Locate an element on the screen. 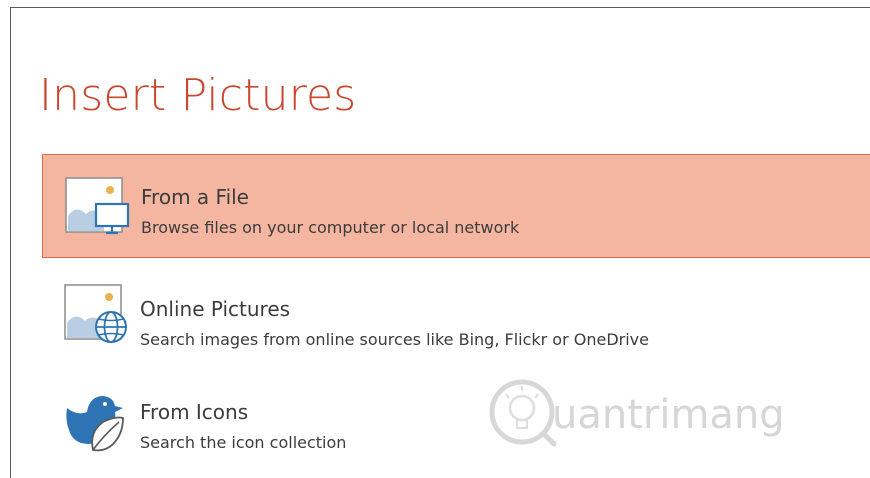 This screenshot has height=478, width=870. option-description: Search the icon collection is located at coordinates (243, 442).